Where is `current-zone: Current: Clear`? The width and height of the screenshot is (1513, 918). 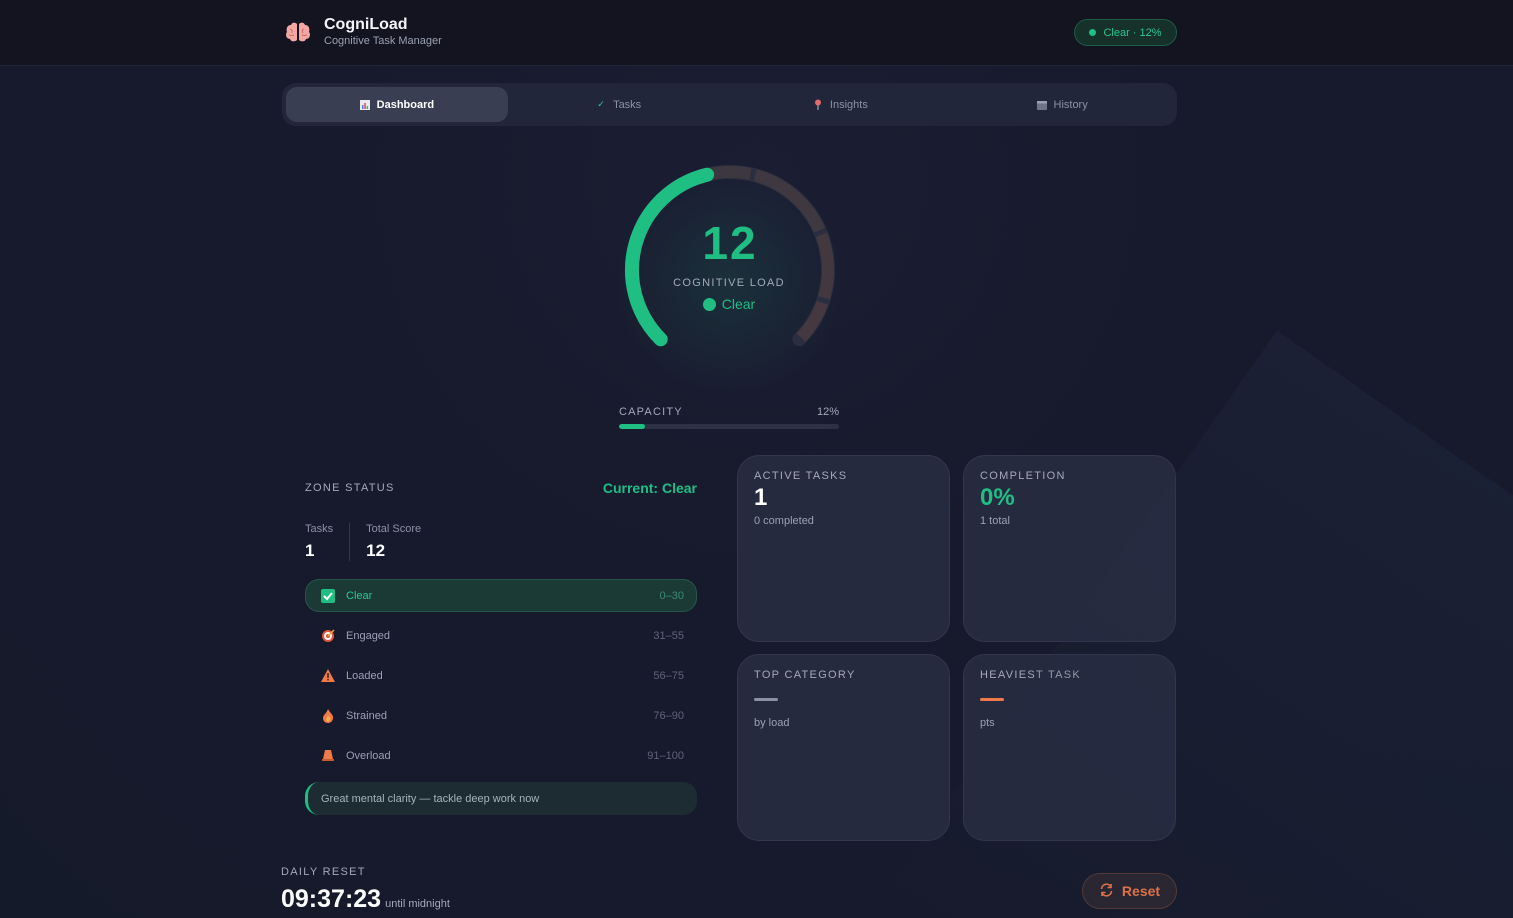
current-zone: Current: Clear is located at coordinates (649, 488).